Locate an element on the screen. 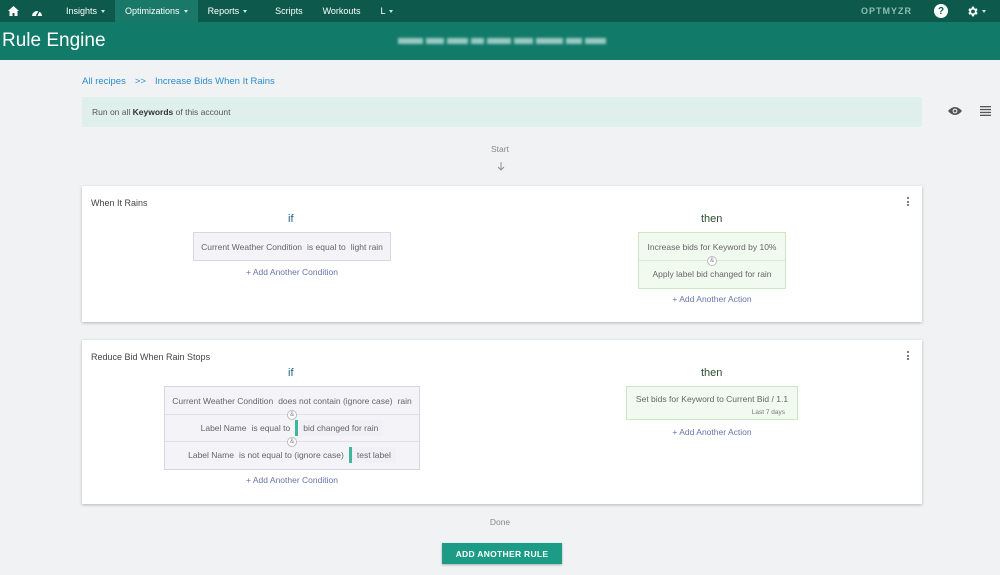  action-text: Apply label bid changed for rain is located at coordinates (712, 274).